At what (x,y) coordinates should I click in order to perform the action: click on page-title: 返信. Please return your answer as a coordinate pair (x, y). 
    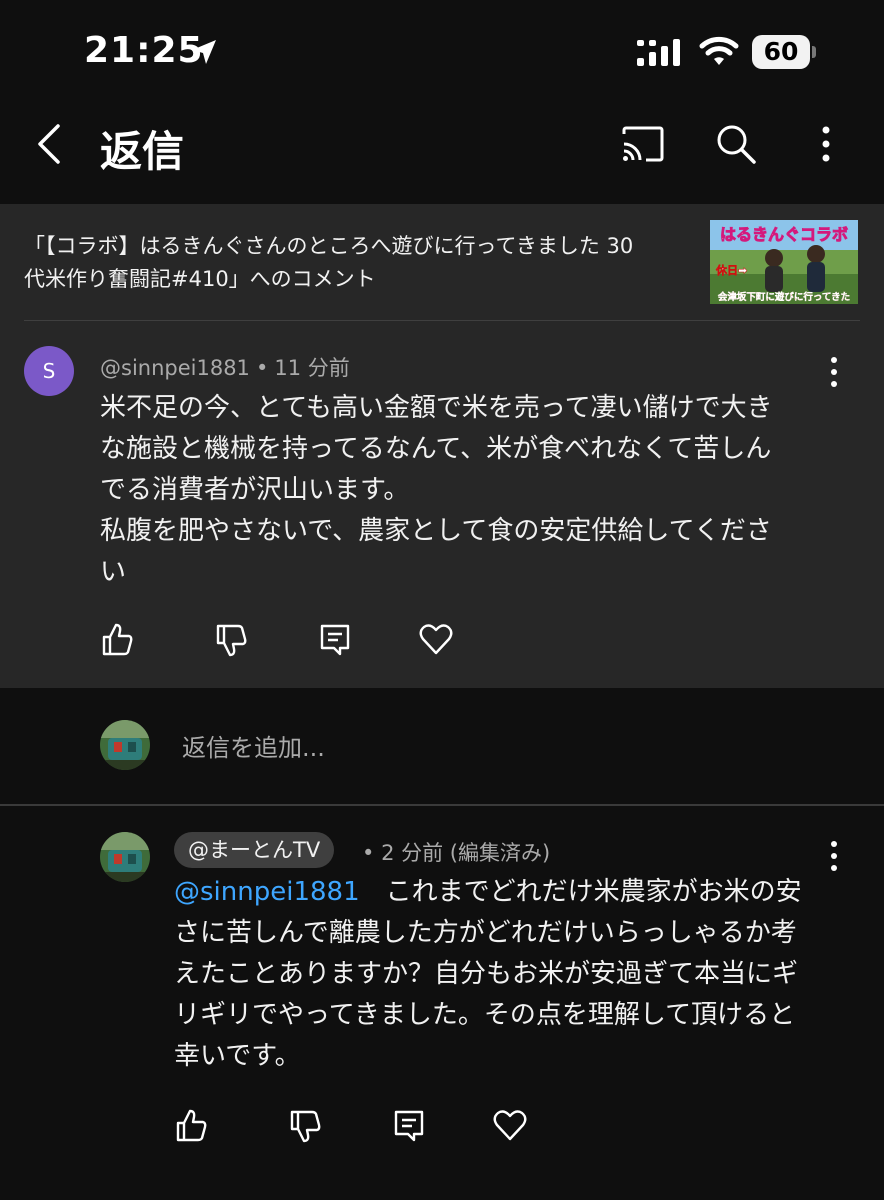
    Looking at the image, I should click on (142, 151).